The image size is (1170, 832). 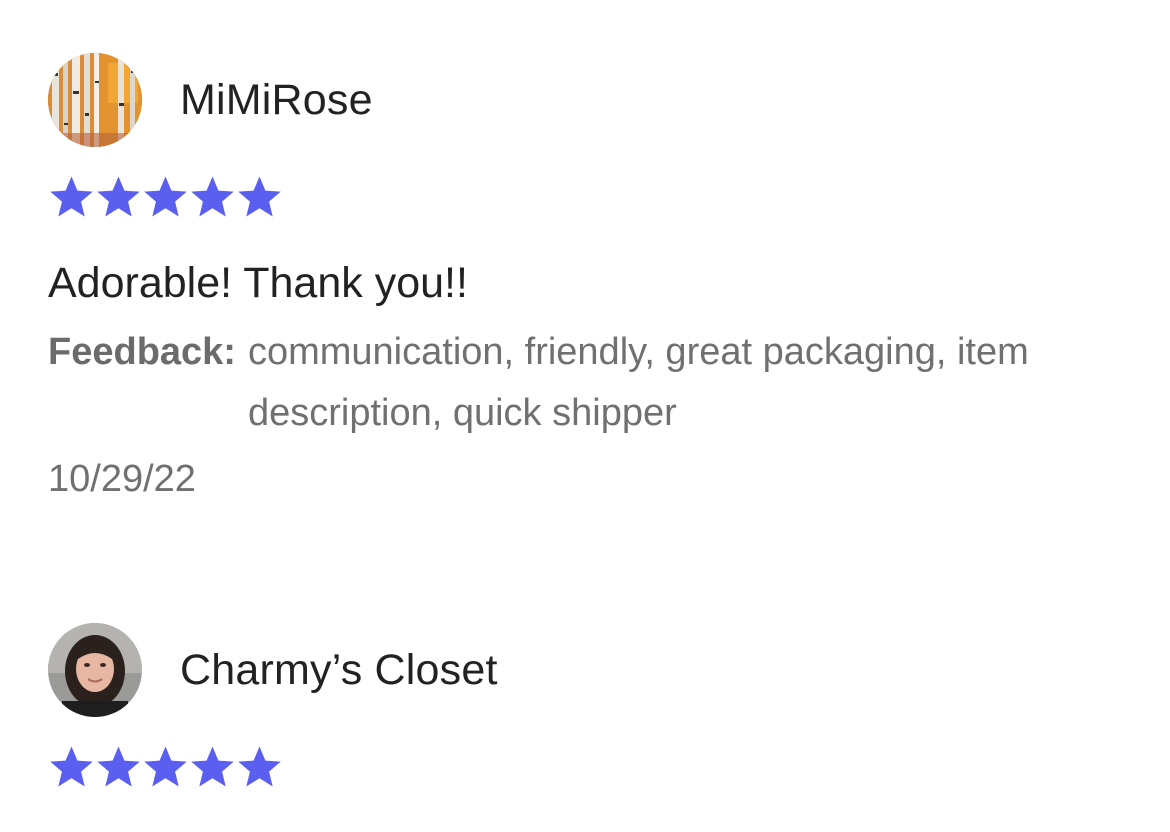 What do you see at coordinates (588, 670) in the screenshot?
I see `review-header: Charmy’s Closet` at bounding box center [588, 670].